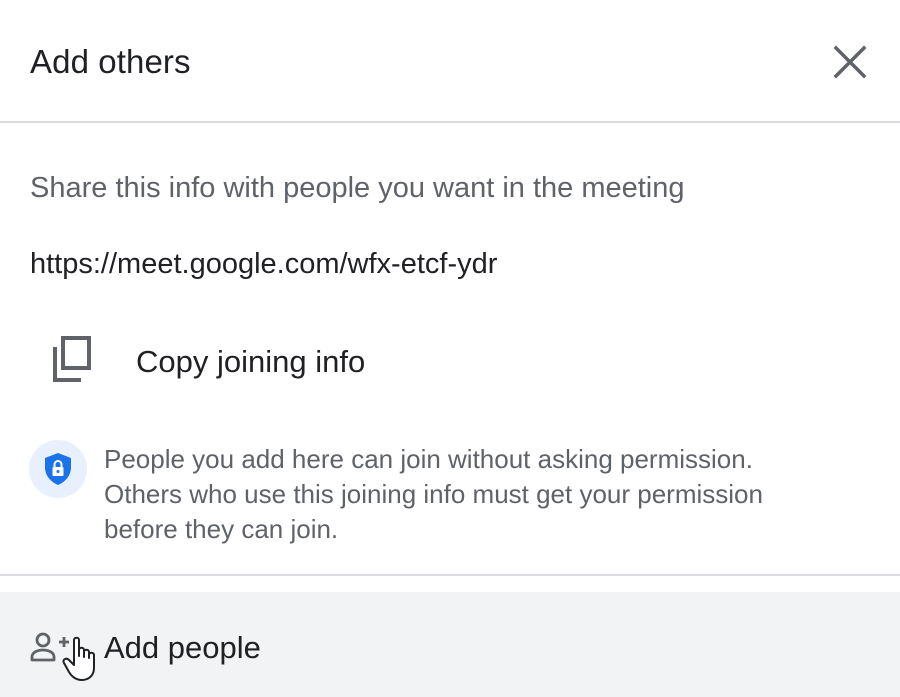 The height and width of the screenshot is (697, 900). I want to click on close-button, so click(850, 62).